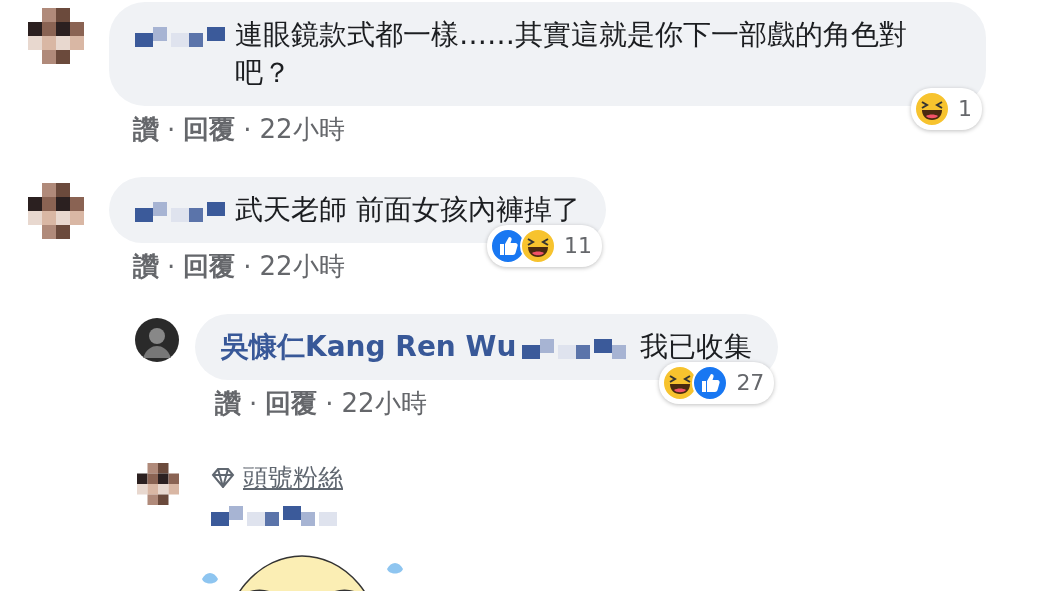  What do you see at coordinates (577, 246) in the screenshot?
I see `reaction-count: 11` at bounding box center [577, 246].